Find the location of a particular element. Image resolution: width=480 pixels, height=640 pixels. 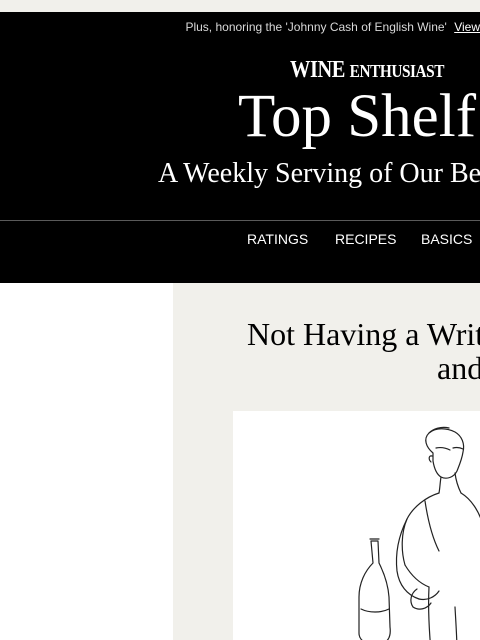

brand-logo: WINE ENTHUSIAST is located at coordinates (367, 70).